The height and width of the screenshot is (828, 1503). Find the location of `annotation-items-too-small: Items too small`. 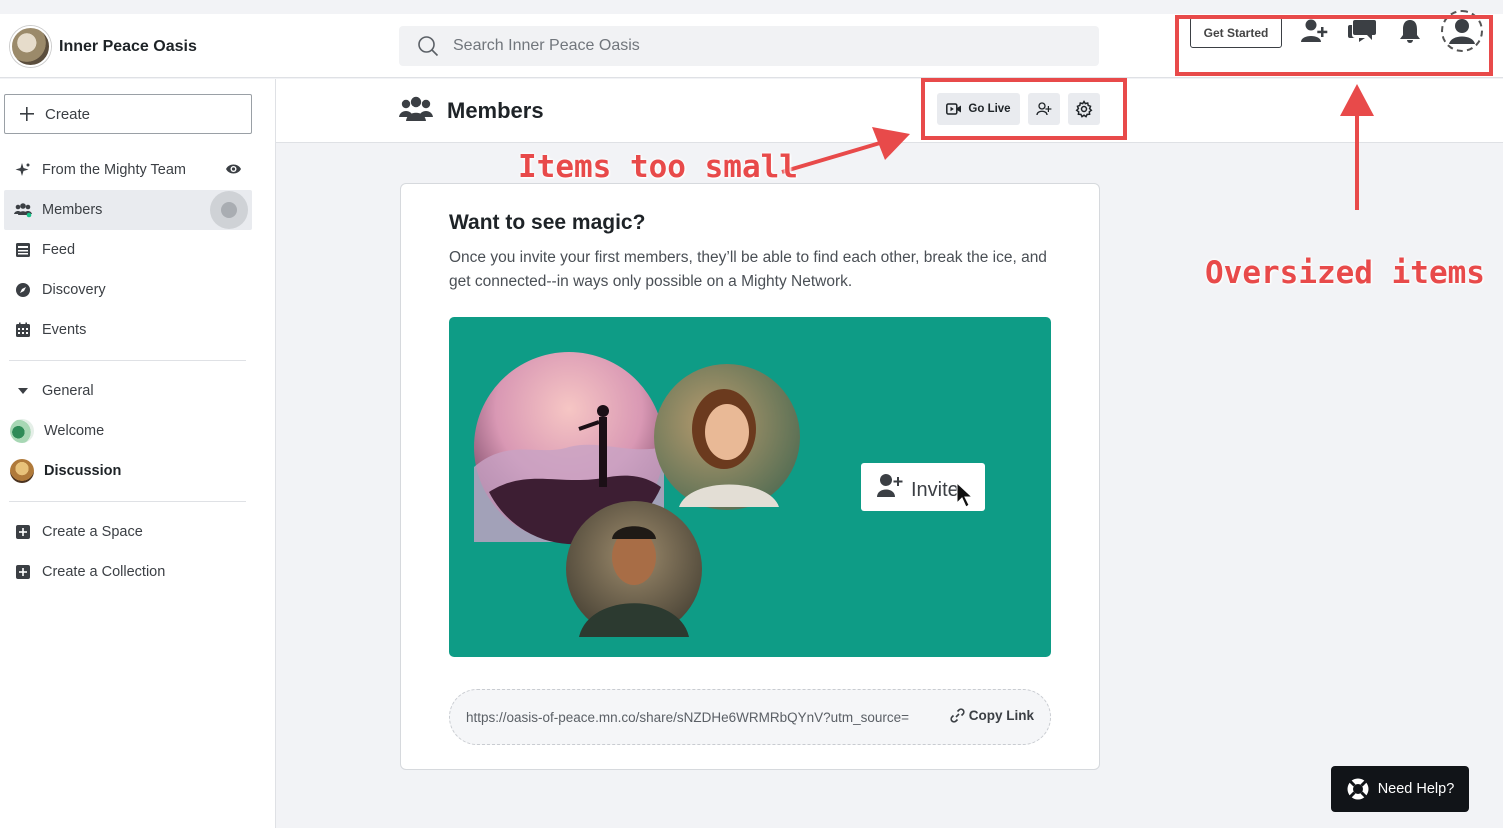

annotation-items-too-small: Items too small is located at coordinates (658, 167).